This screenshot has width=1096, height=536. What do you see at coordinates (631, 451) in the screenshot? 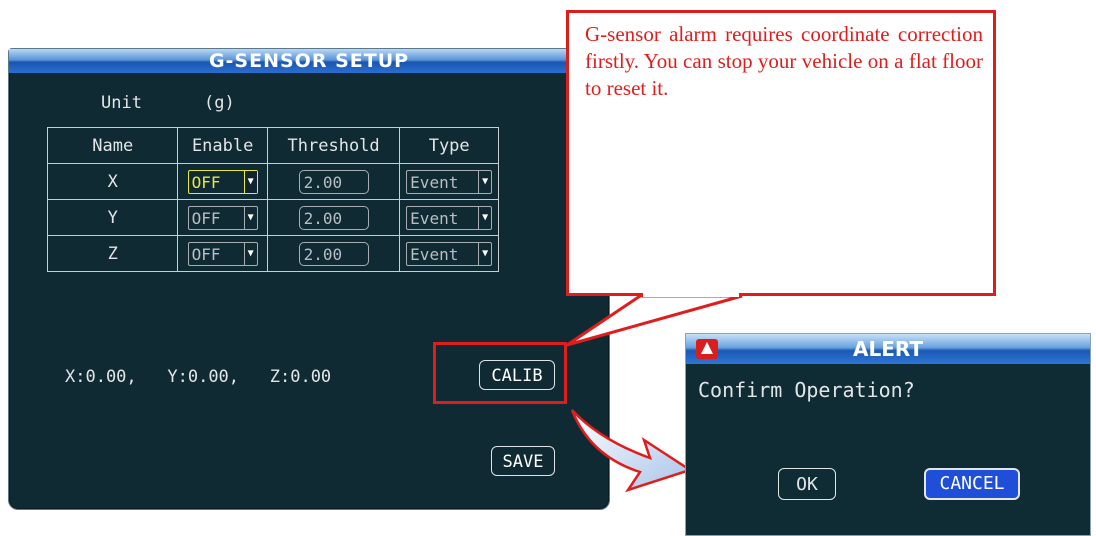
I see `arrow-to-alert-icon` at bounding box center [631, 451].